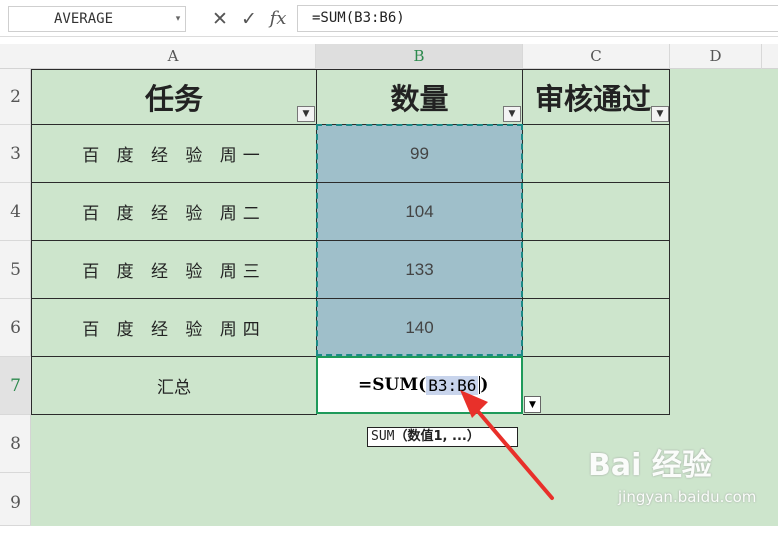 The height and width of the screenshot is (533, 778). I want to click on cell-b4: 104, so click(420, 212).